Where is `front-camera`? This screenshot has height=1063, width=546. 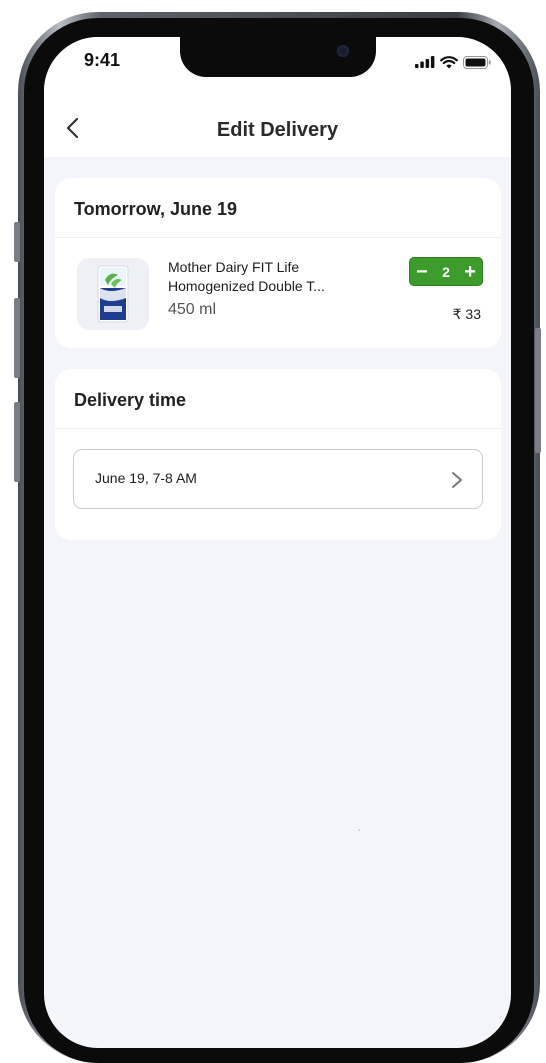
front-camera is located at coordinates (343, 51).